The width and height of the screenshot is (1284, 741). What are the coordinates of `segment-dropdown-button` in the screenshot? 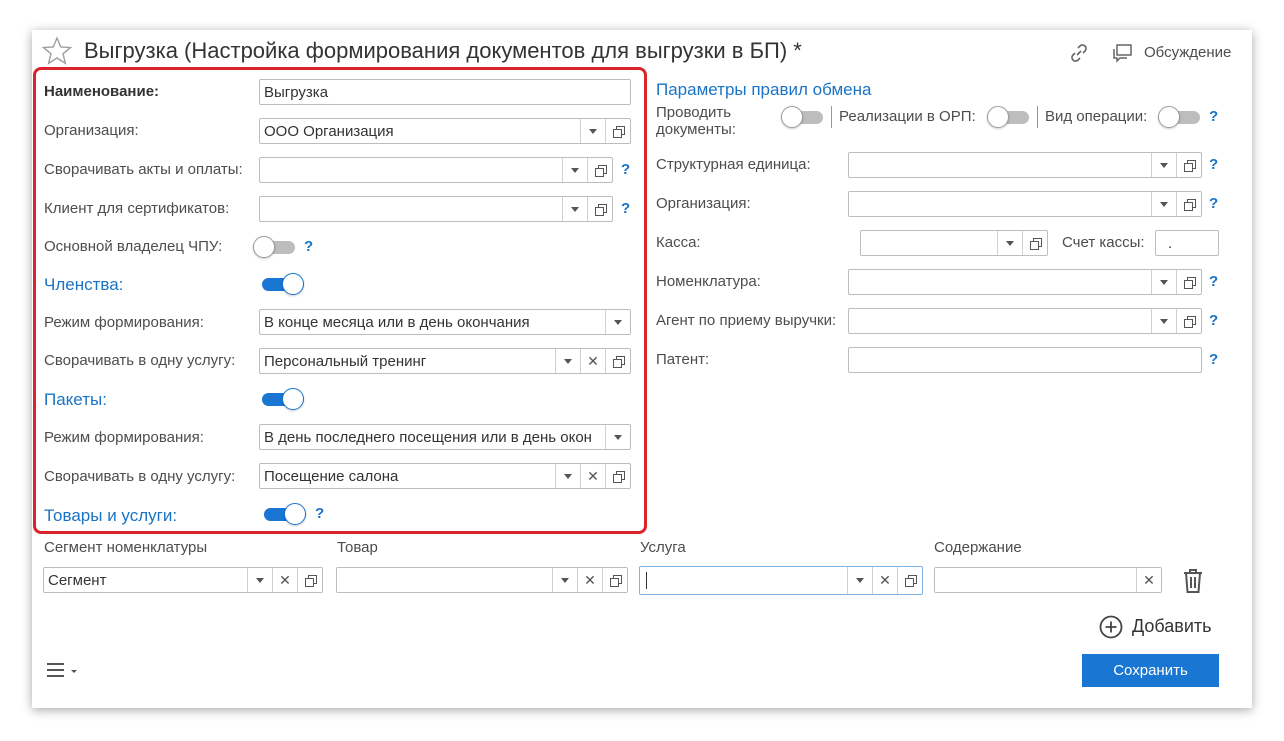 It's located at (259, 580).